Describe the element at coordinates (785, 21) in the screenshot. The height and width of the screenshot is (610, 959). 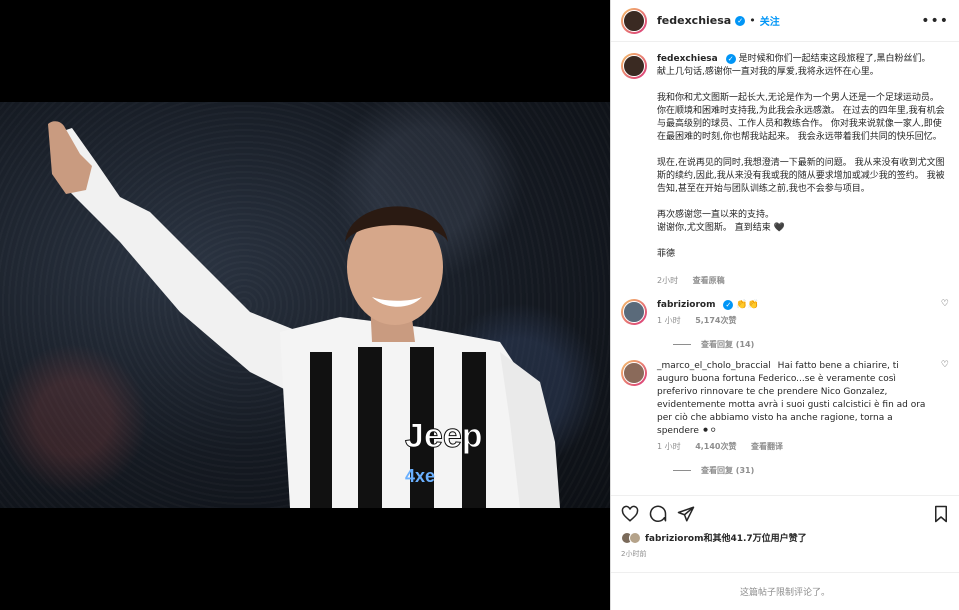
I see `post-header: fedexchiesa ✓ • 关注 •••` at that location.